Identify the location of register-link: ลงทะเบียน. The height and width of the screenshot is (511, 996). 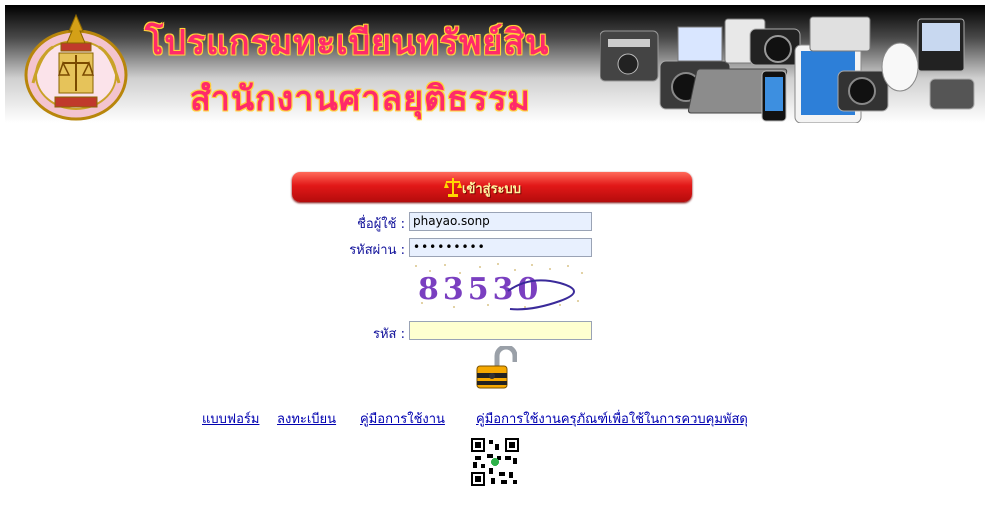
(306, 418).